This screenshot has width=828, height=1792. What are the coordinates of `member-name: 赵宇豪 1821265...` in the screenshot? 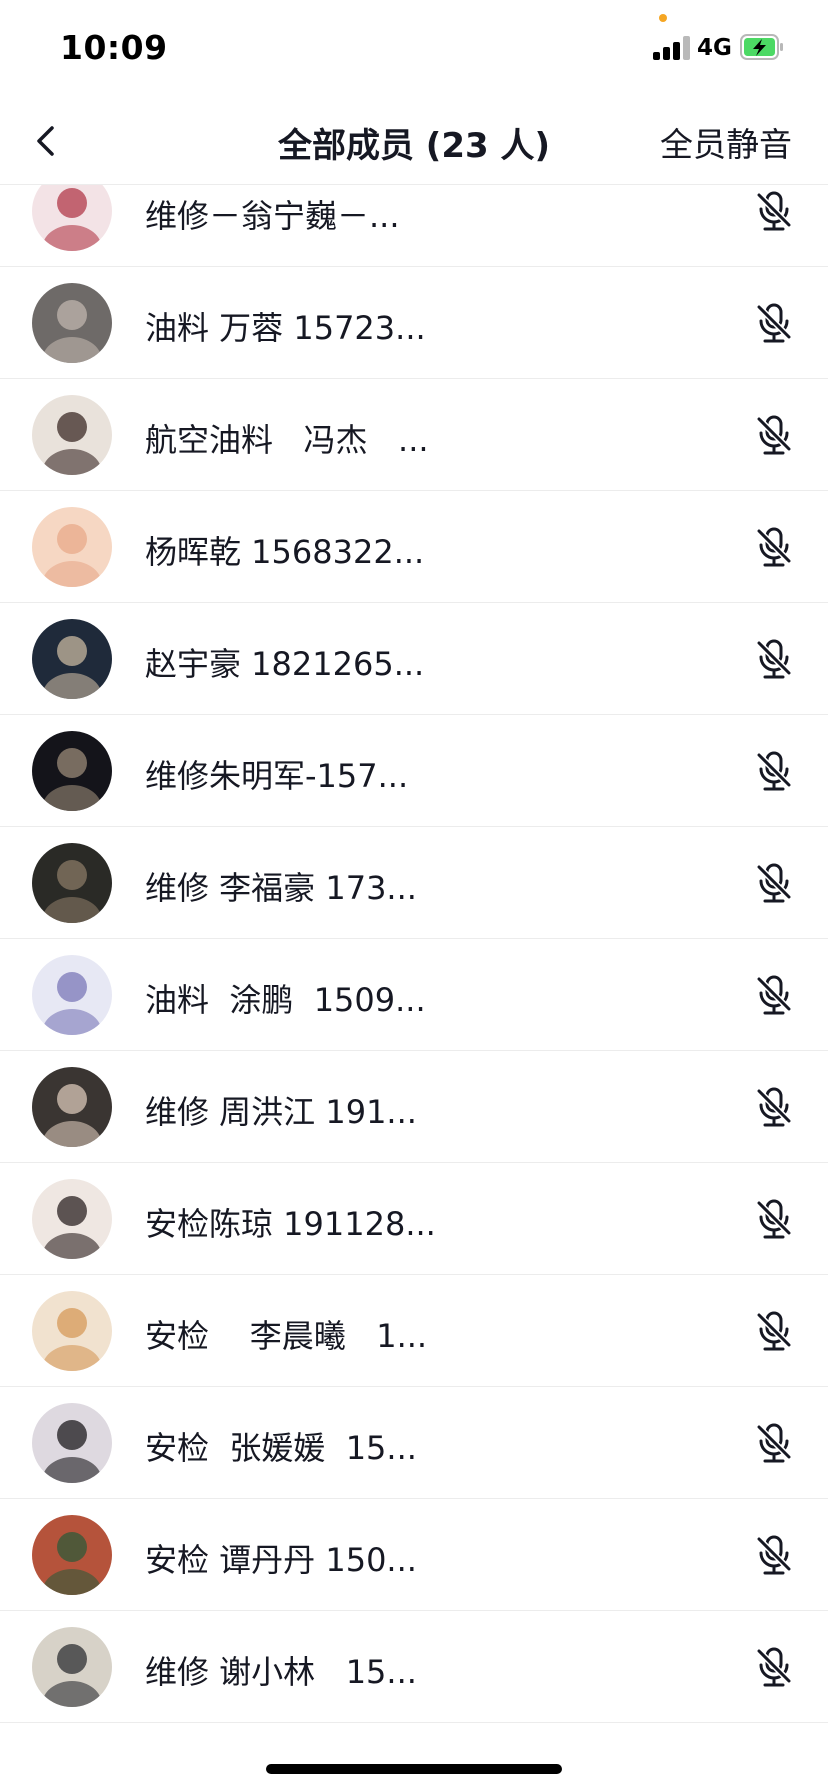 It's located at (285, 664).